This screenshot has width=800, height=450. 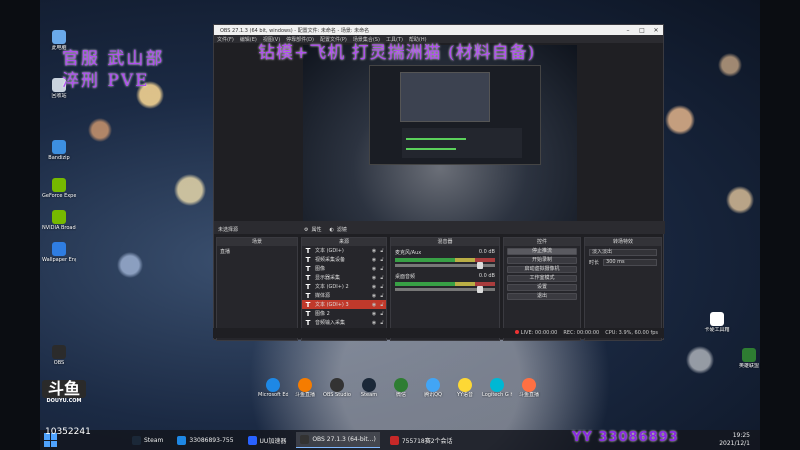 What do you see at coordinates (465, 388) in the screenshot?
I see `pinned-app: YY语音` at bounding box center [465, 388].